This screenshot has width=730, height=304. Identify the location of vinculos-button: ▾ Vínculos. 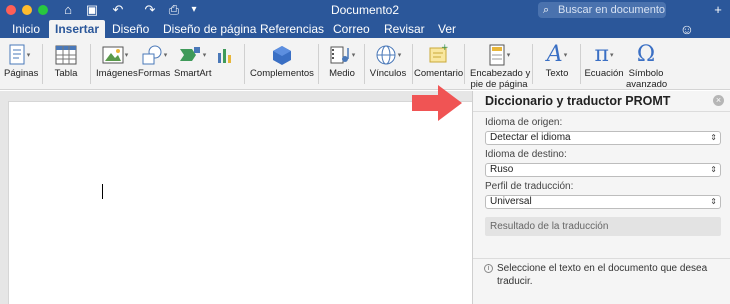
(388, 60).